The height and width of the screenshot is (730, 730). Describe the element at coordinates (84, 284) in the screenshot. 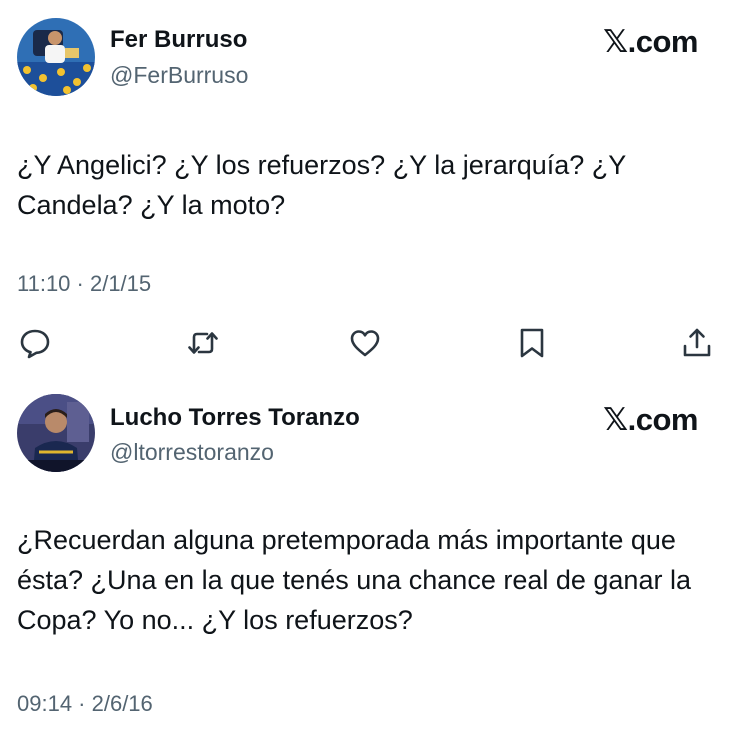

I see `timestamp: 11:10 · 2/1/15` at that location.